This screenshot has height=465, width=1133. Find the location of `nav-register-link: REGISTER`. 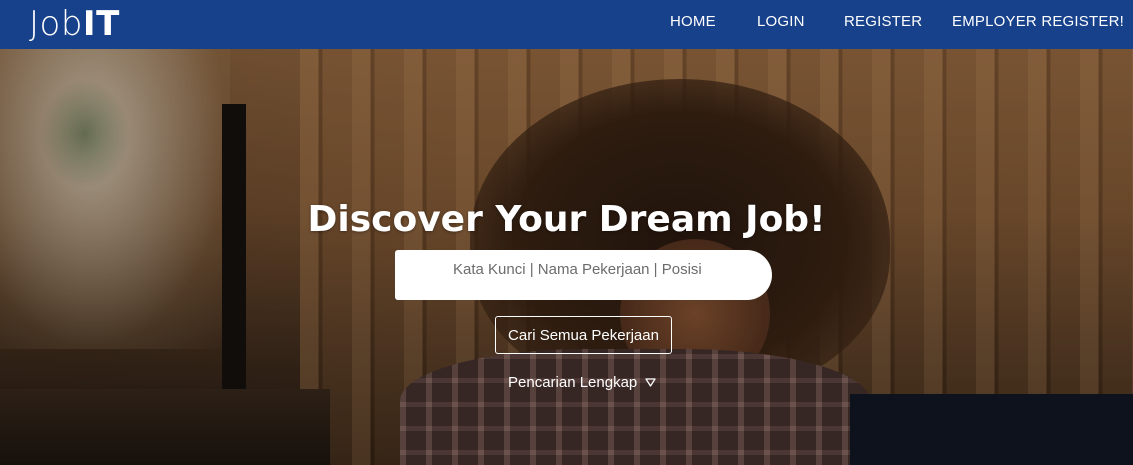

nav-register-link: REGISTER is located at coordinates (883, 22).